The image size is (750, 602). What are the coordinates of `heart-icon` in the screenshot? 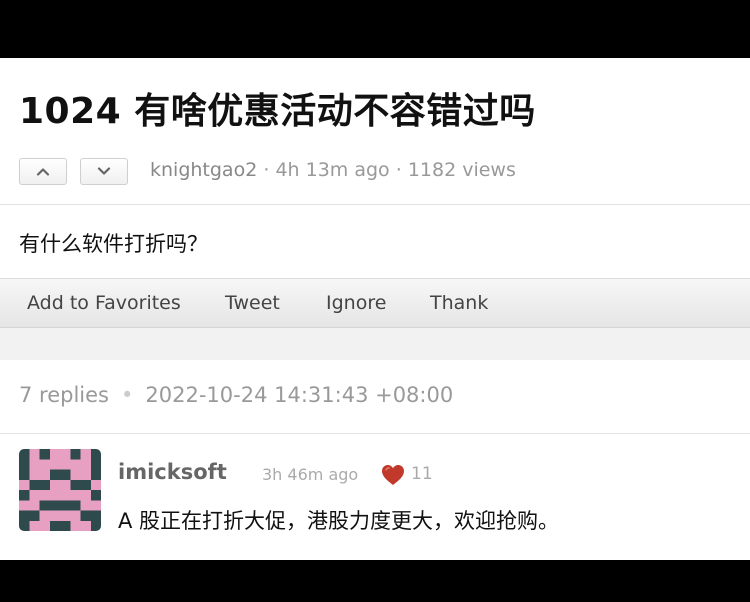 It's located at (393, 475).